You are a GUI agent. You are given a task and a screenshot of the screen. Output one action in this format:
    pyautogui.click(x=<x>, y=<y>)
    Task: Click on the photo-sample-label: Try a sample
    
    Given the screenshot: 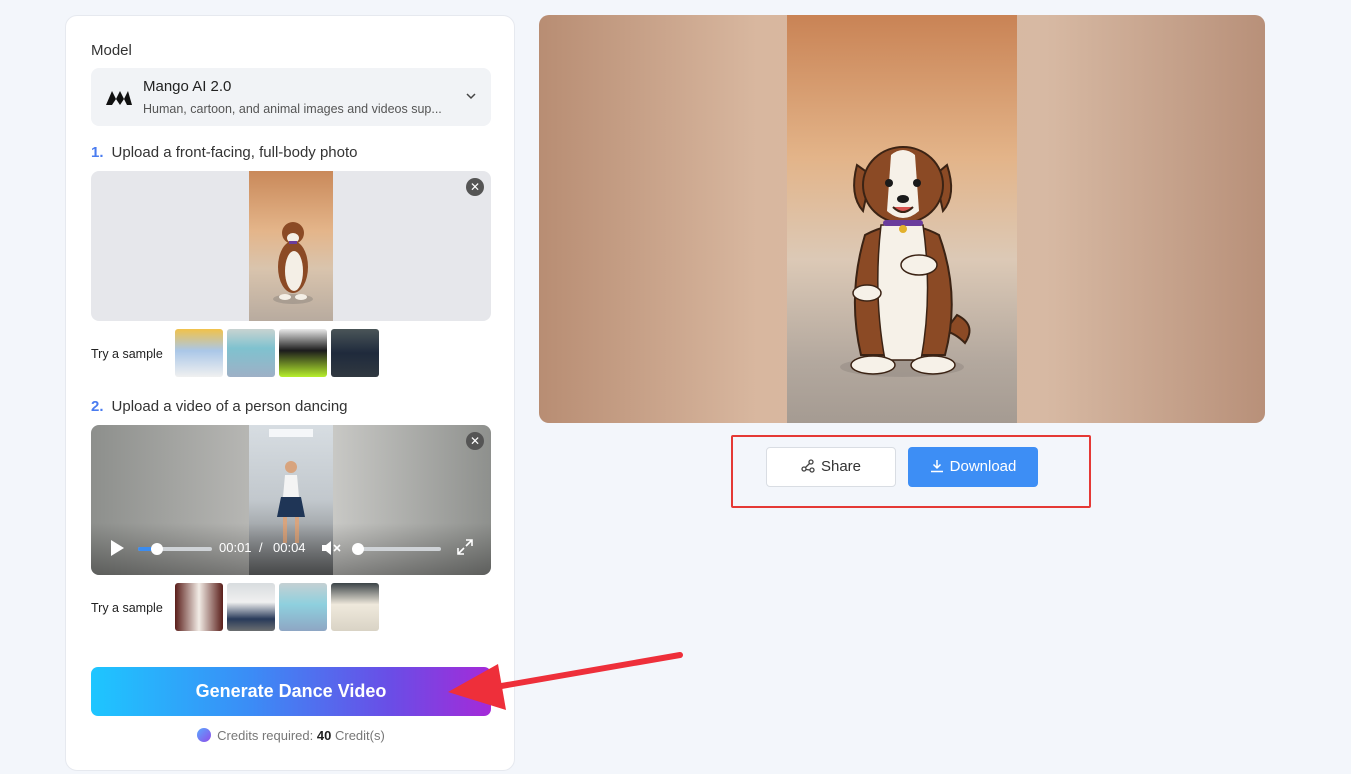 What is the action you would take?
    pyautogui.click(x=127, y=354)
    